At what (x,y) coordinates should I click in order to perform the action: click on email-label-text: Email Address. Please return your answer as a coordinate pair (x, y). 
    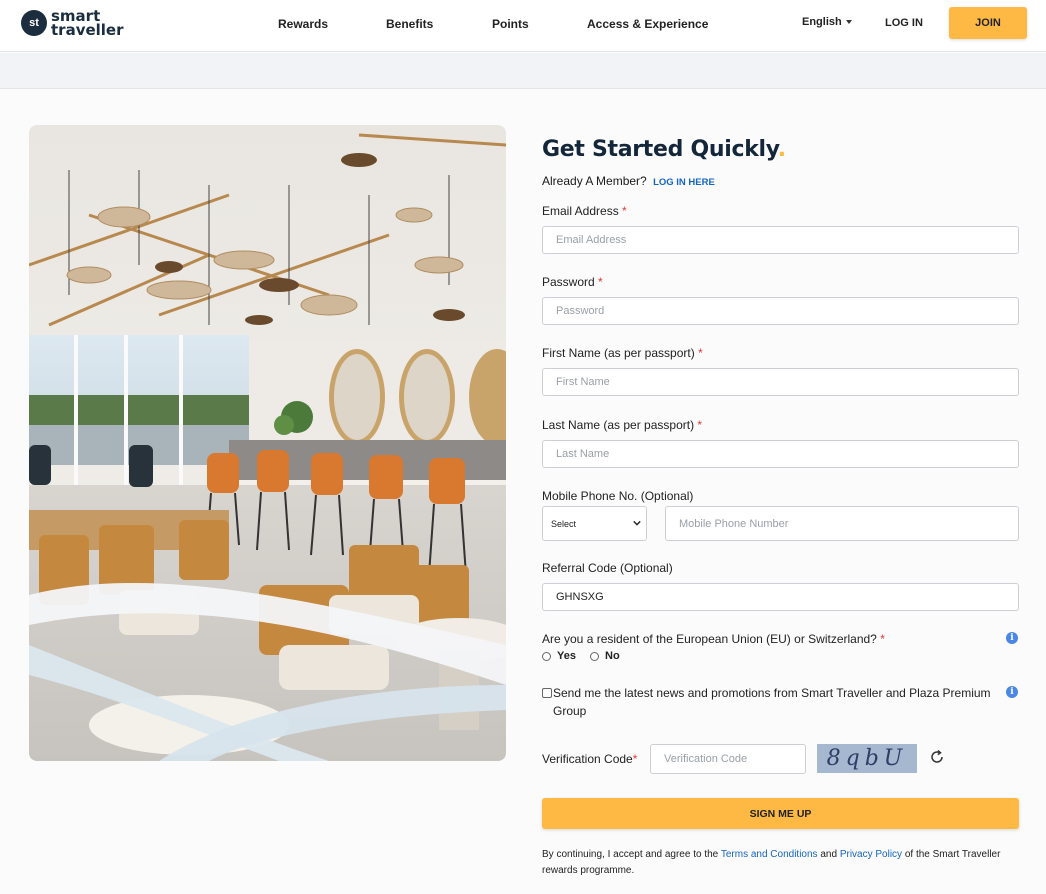
    Looking at the image, I should click on (580, 211).